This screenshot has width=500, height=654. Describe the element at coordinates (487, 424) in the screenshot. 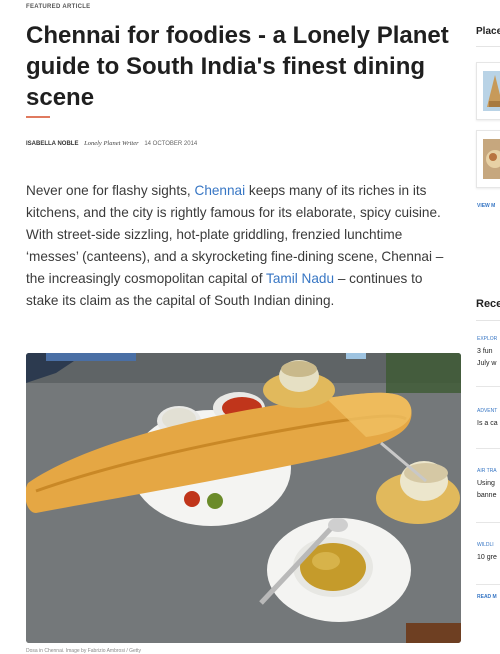

I see `recent-item-title: Is a ca` at that location.